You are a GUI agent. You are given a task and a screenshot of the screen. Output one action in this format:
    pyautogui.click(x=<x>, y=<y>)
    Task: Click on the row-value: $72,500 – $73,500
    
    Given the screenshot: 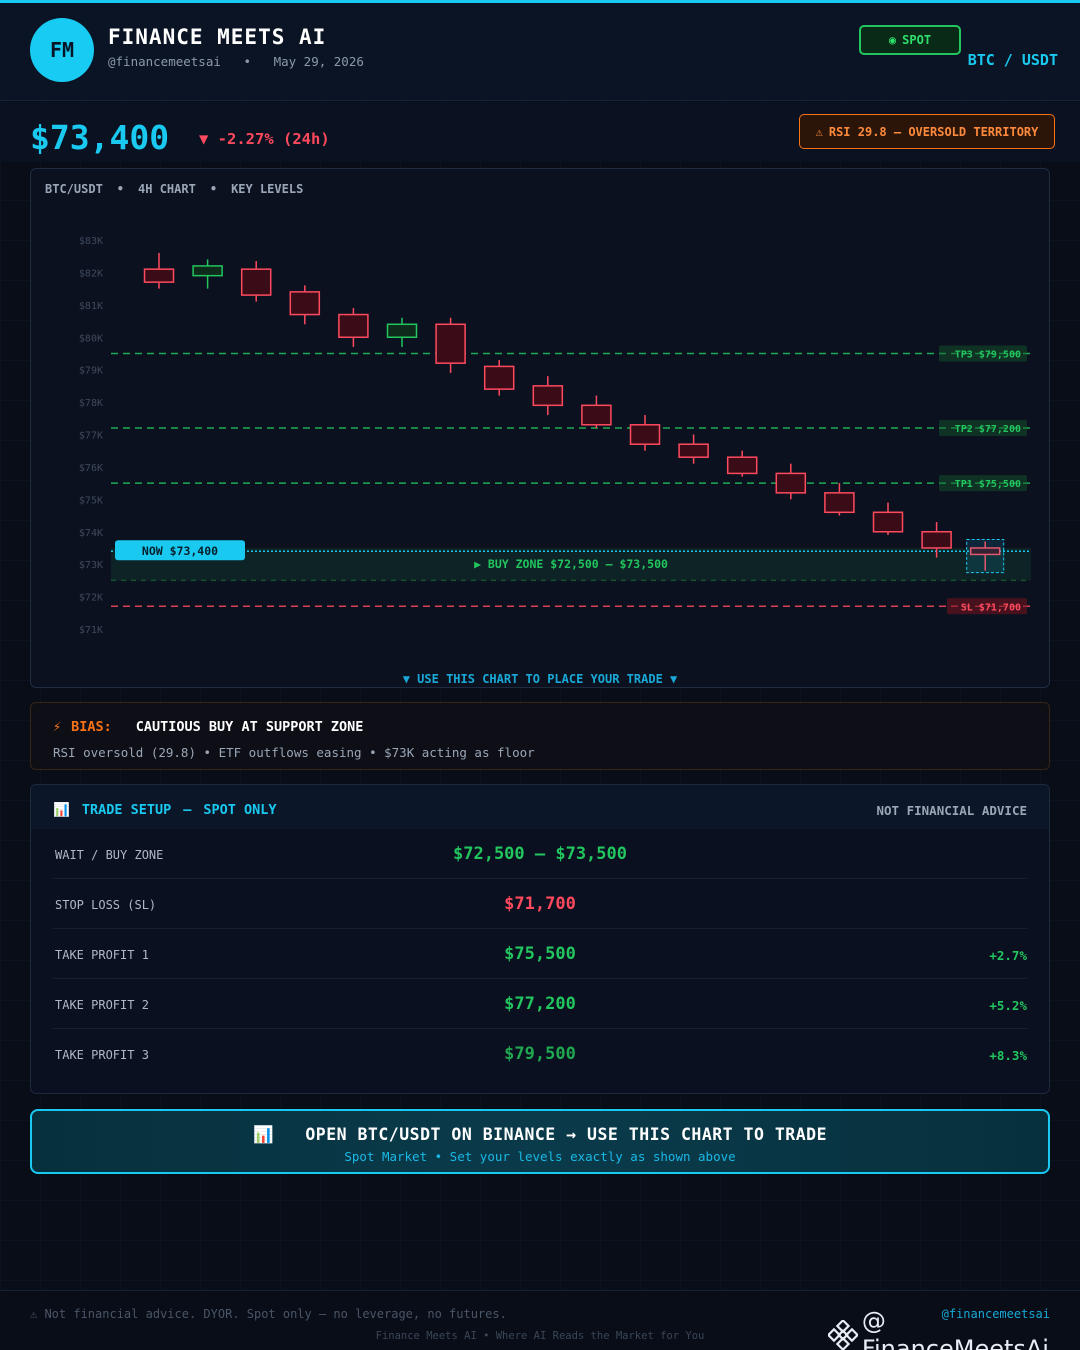 What is the action you would take?
    pyautogui.click(x=540, y=854)
    